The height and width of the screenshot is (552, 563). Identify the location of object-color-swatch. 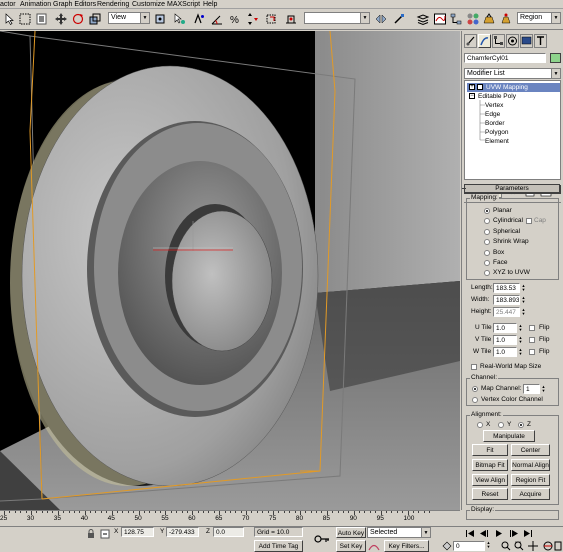
(555, 58).